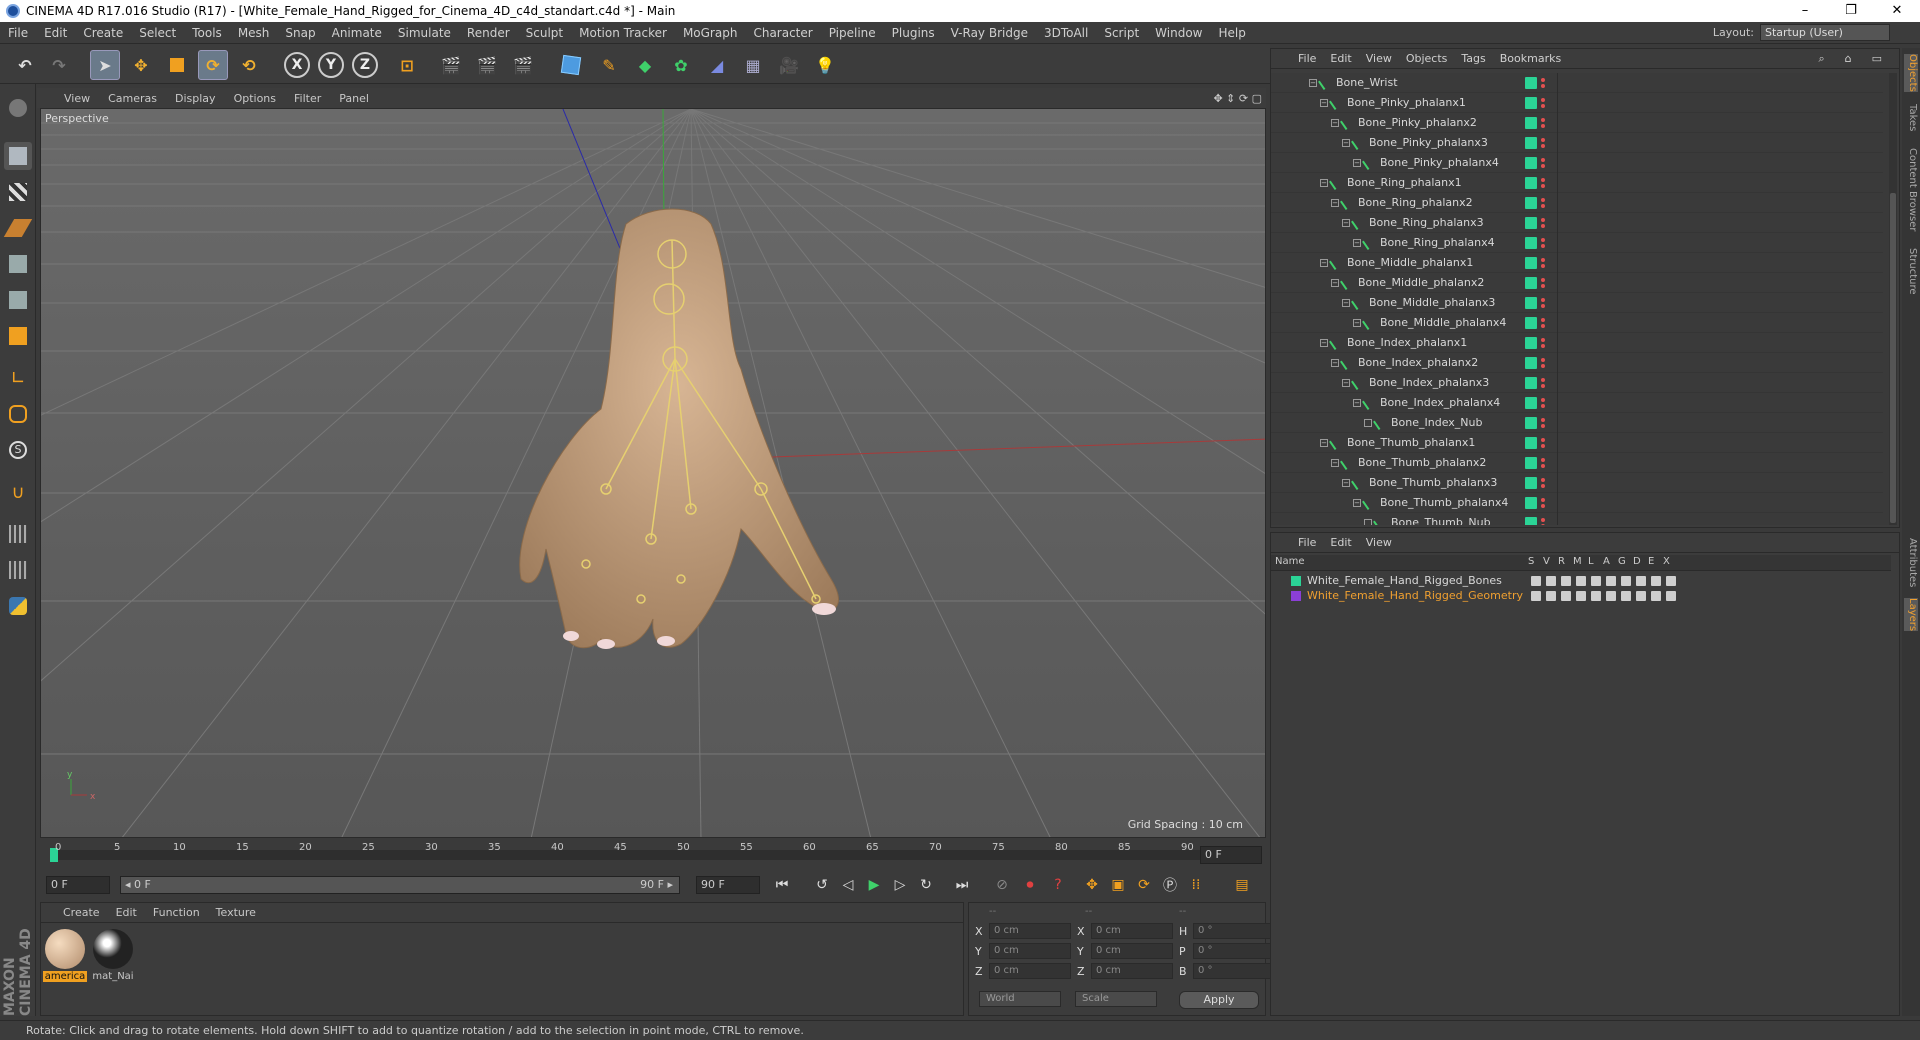 Image resolution: width=1920 pixels, height=1040 pixels. Describe the element at coordinates (1379, 58) in the screenshot. I see `objmgr-menu-view: View` at that location.